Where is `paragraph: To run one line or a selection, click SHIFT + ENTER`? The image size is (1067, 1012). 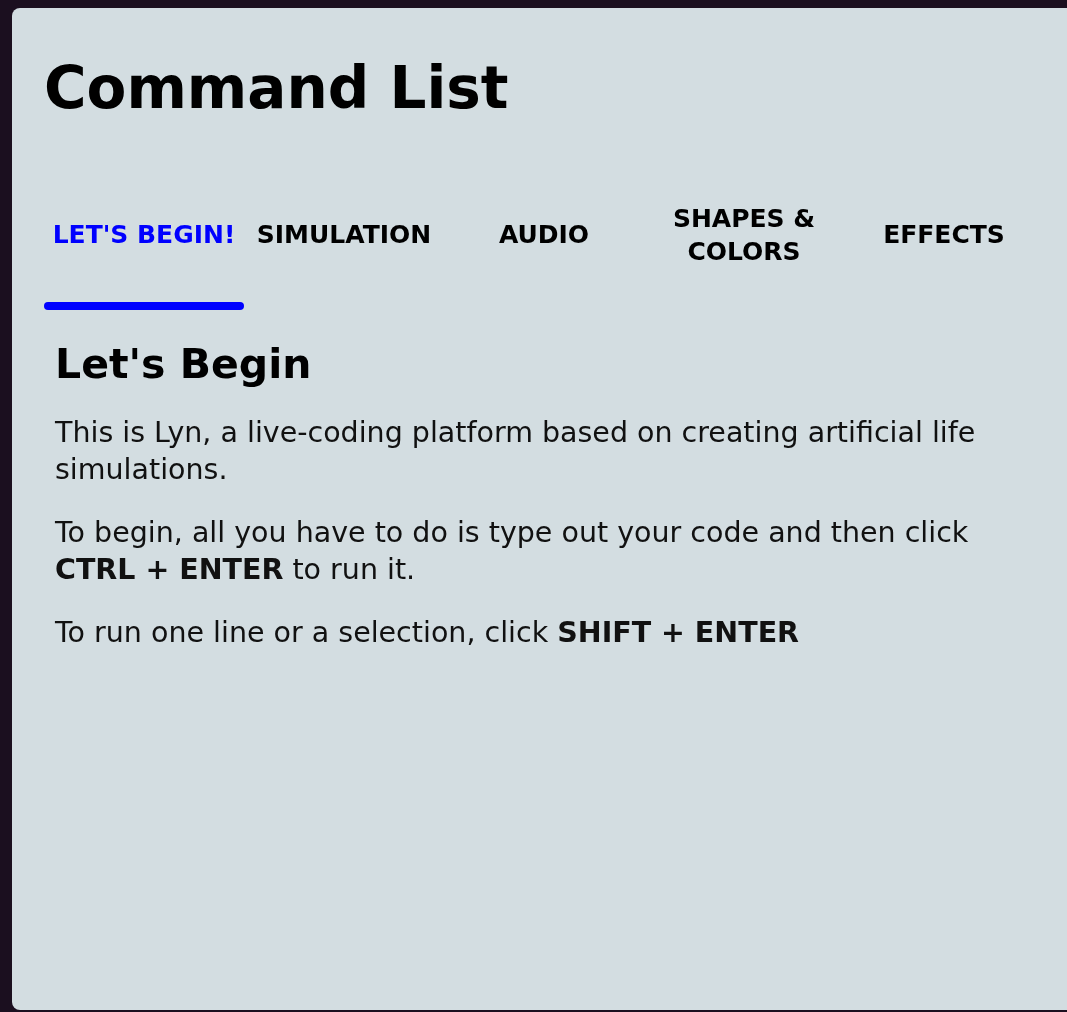
paragraph: To run one line or a selection, click SHIFT + ENTER is located at coordinates (428, 633).